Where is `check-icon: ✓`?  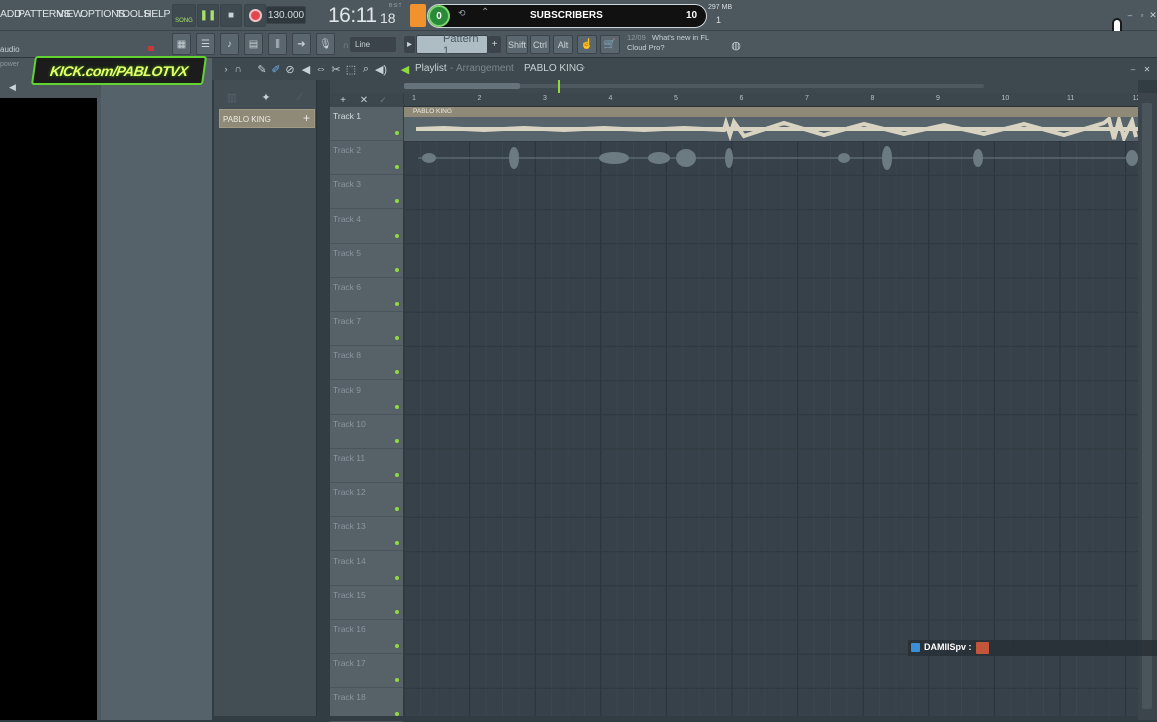
check-icon: ✓ is located at coordinates (383, 100).